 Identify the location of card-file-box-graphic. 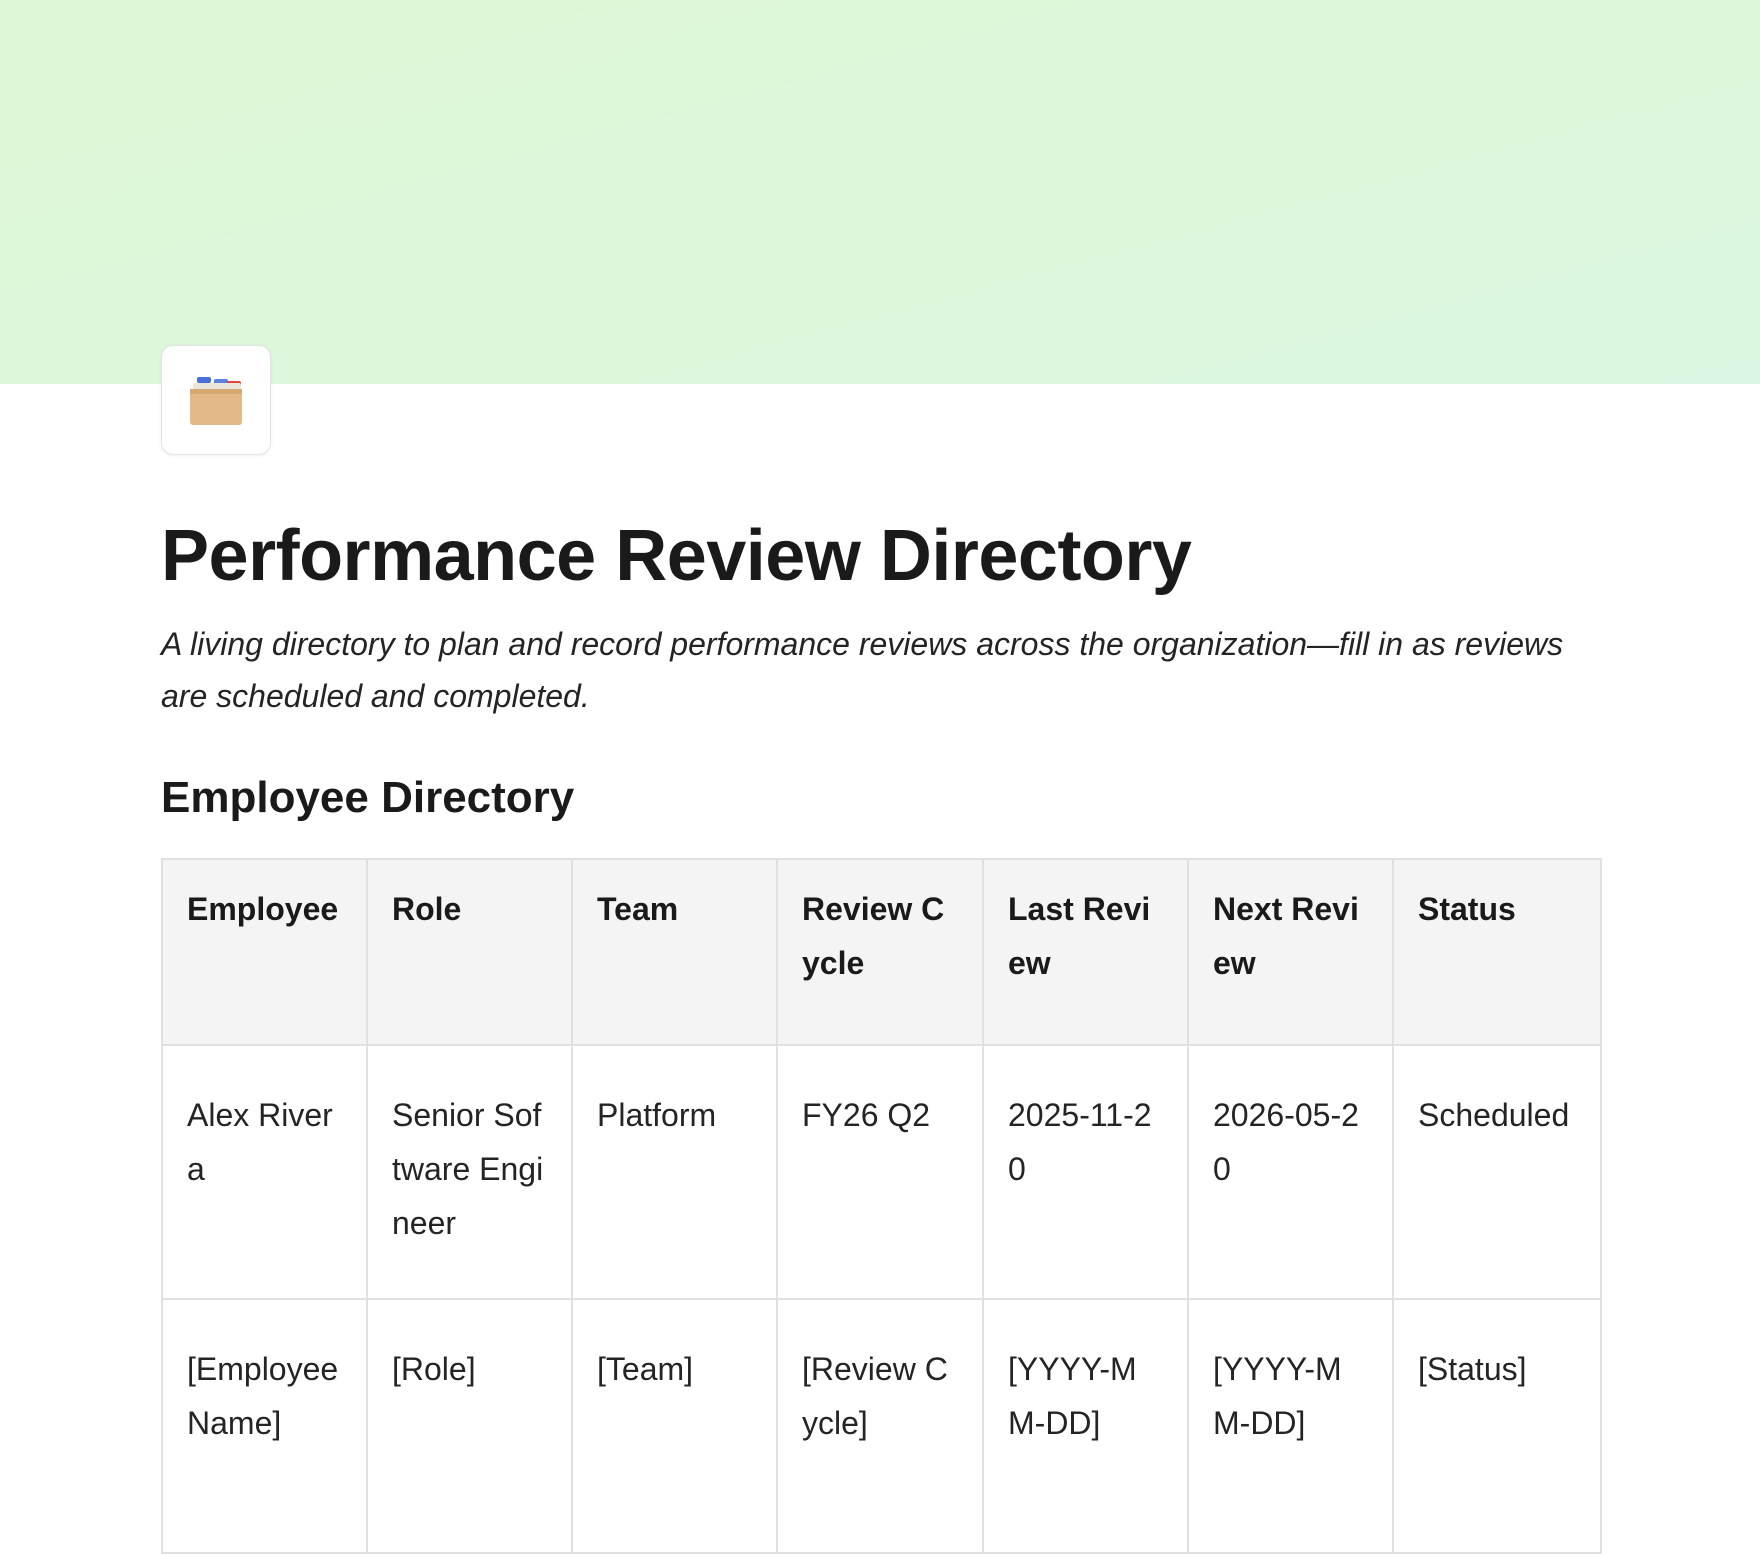
(216, 401).